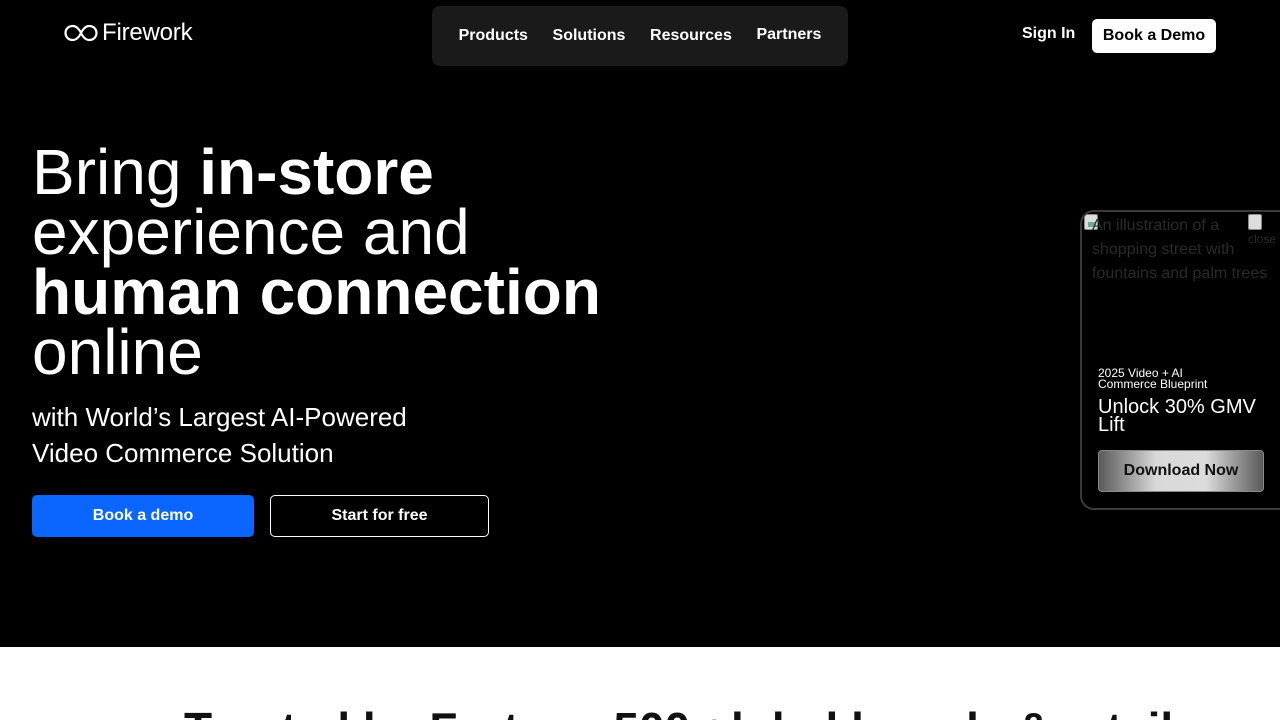  I want to click on logo-wordmark: Firework, so click(147, 32).